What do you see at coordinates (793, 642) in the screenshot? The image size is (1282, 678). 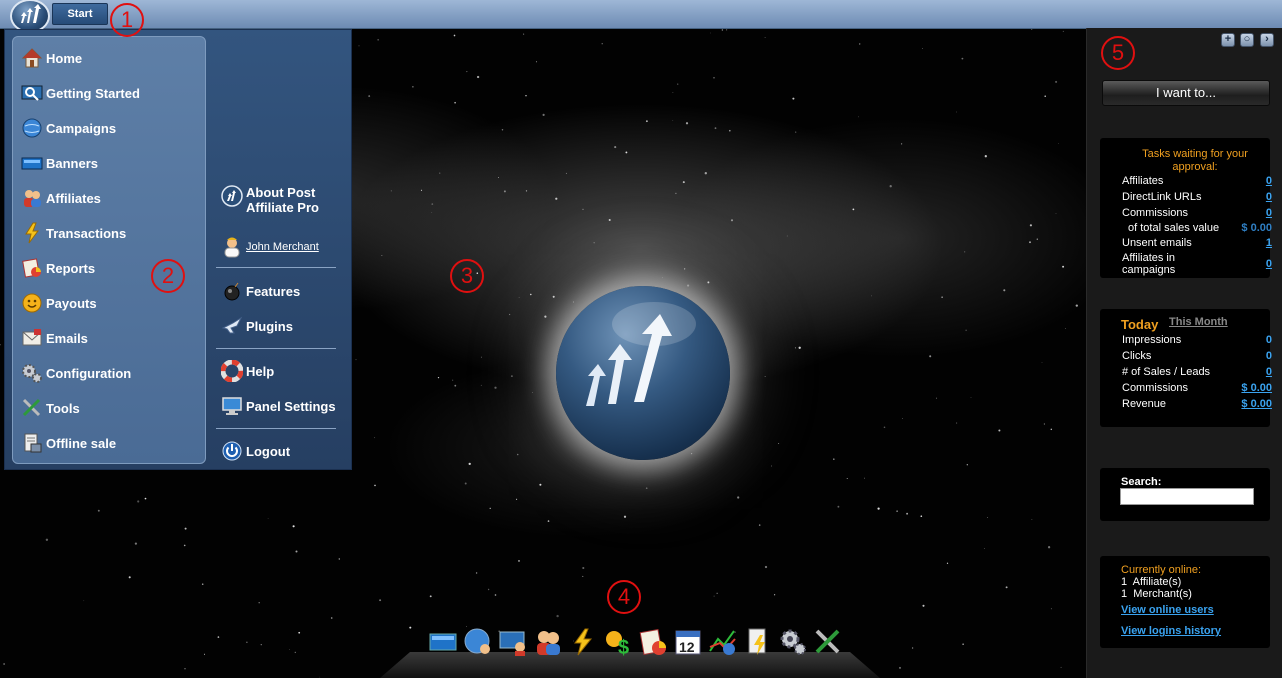 I see `configuration-icon` at bounding box center [793, 642].